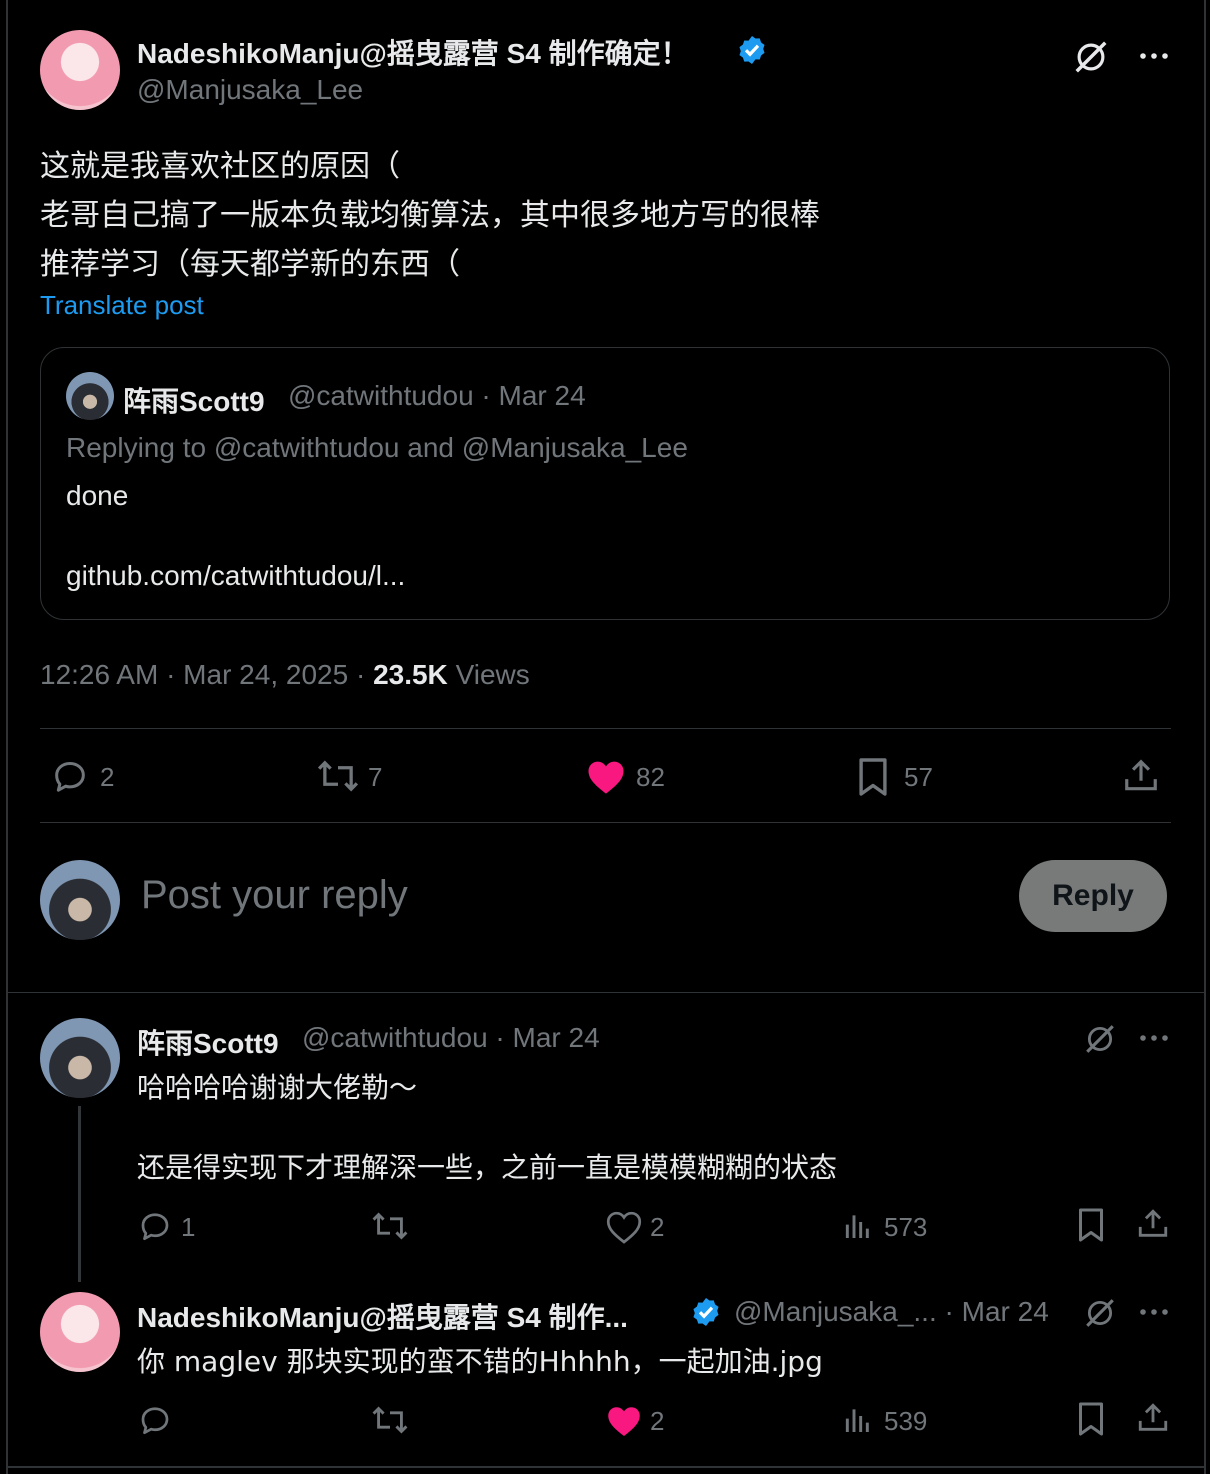 The width and height of the screenshot is (1210, 1474). Describe the element at coordinates (250, 264) in the screenshot. I see `post-text-line: 推荐学习（每天都学新的东西（` at that location.